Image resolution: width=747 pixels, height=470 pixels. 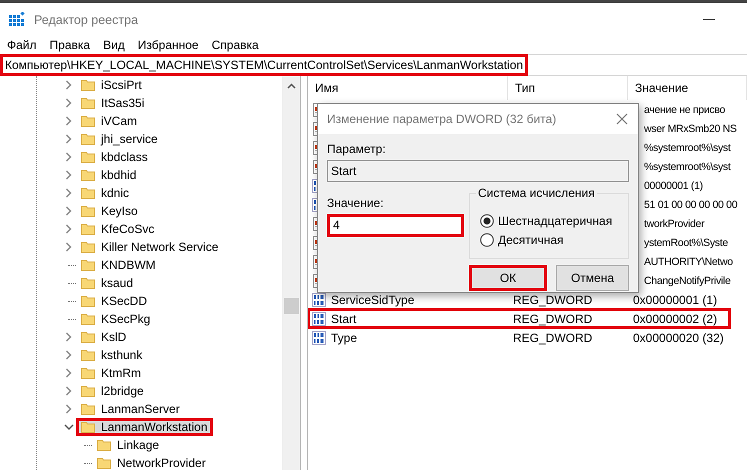 What do you see at coordinates (107, 283) in the screenshot?
I see `tree-item: ksaud` at bounding box center [107, 283].